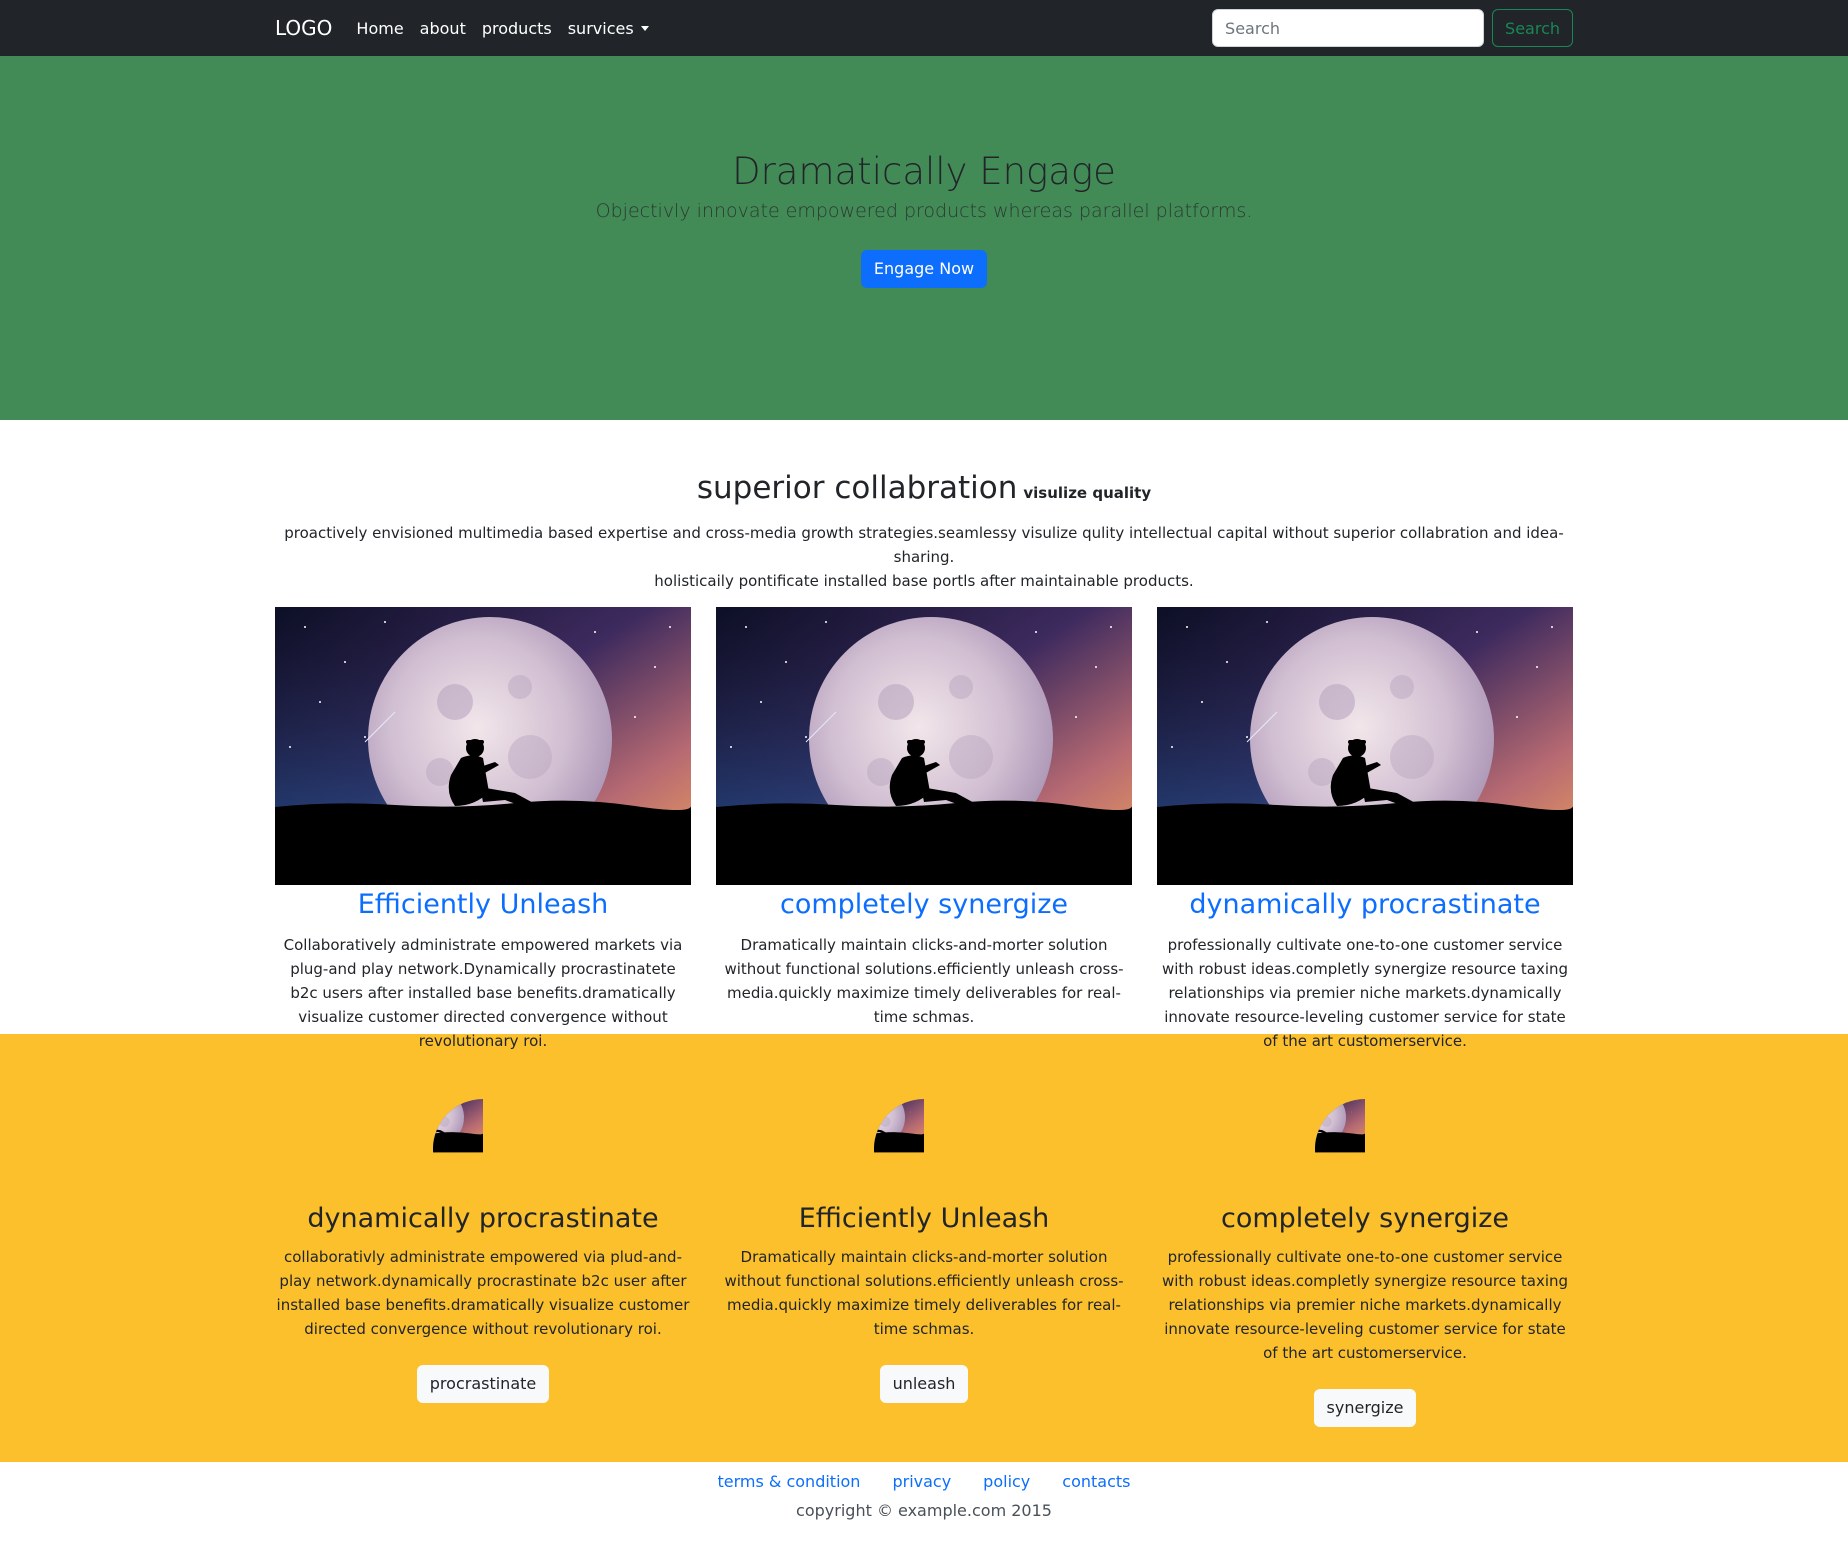 The height and width of the screenshot is (1541, 1848). What do you see at coordinates (483, 1218) in the screenshot?
I see `feature-title: dynamically procrastinate` at bounding box center [483, 1218].